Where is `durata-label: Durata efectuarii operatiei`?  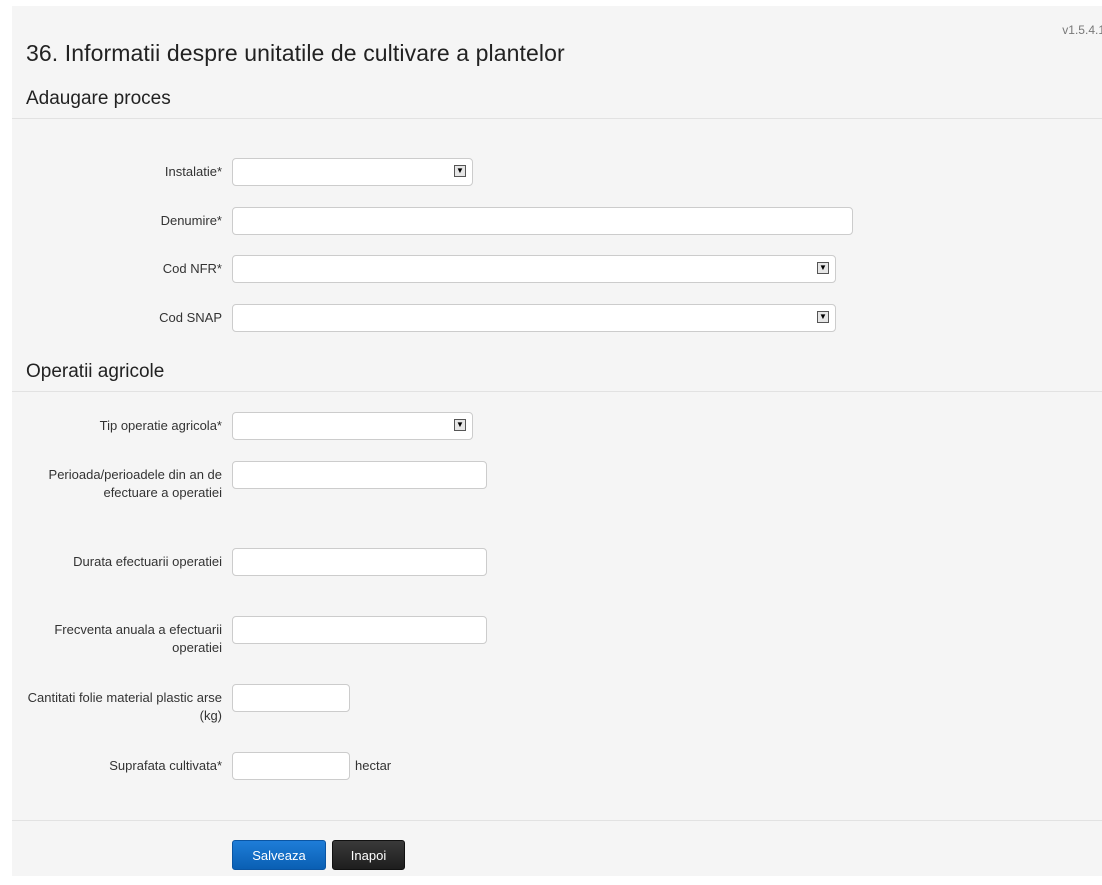 durata-label: Durata efectuarii operatiei is located at coordinates (147, 561).